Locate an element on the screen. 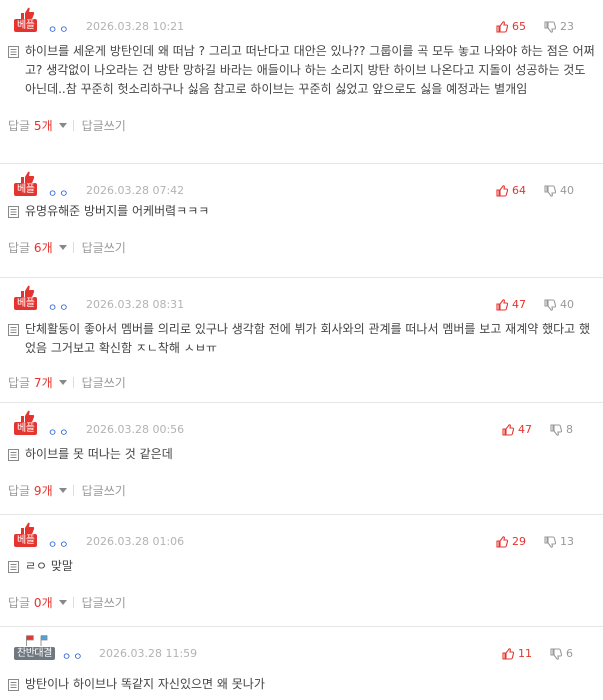 The height and width of the screenshot is (700, 603). upvote-button: 65 is located at coordinates (511, 26).